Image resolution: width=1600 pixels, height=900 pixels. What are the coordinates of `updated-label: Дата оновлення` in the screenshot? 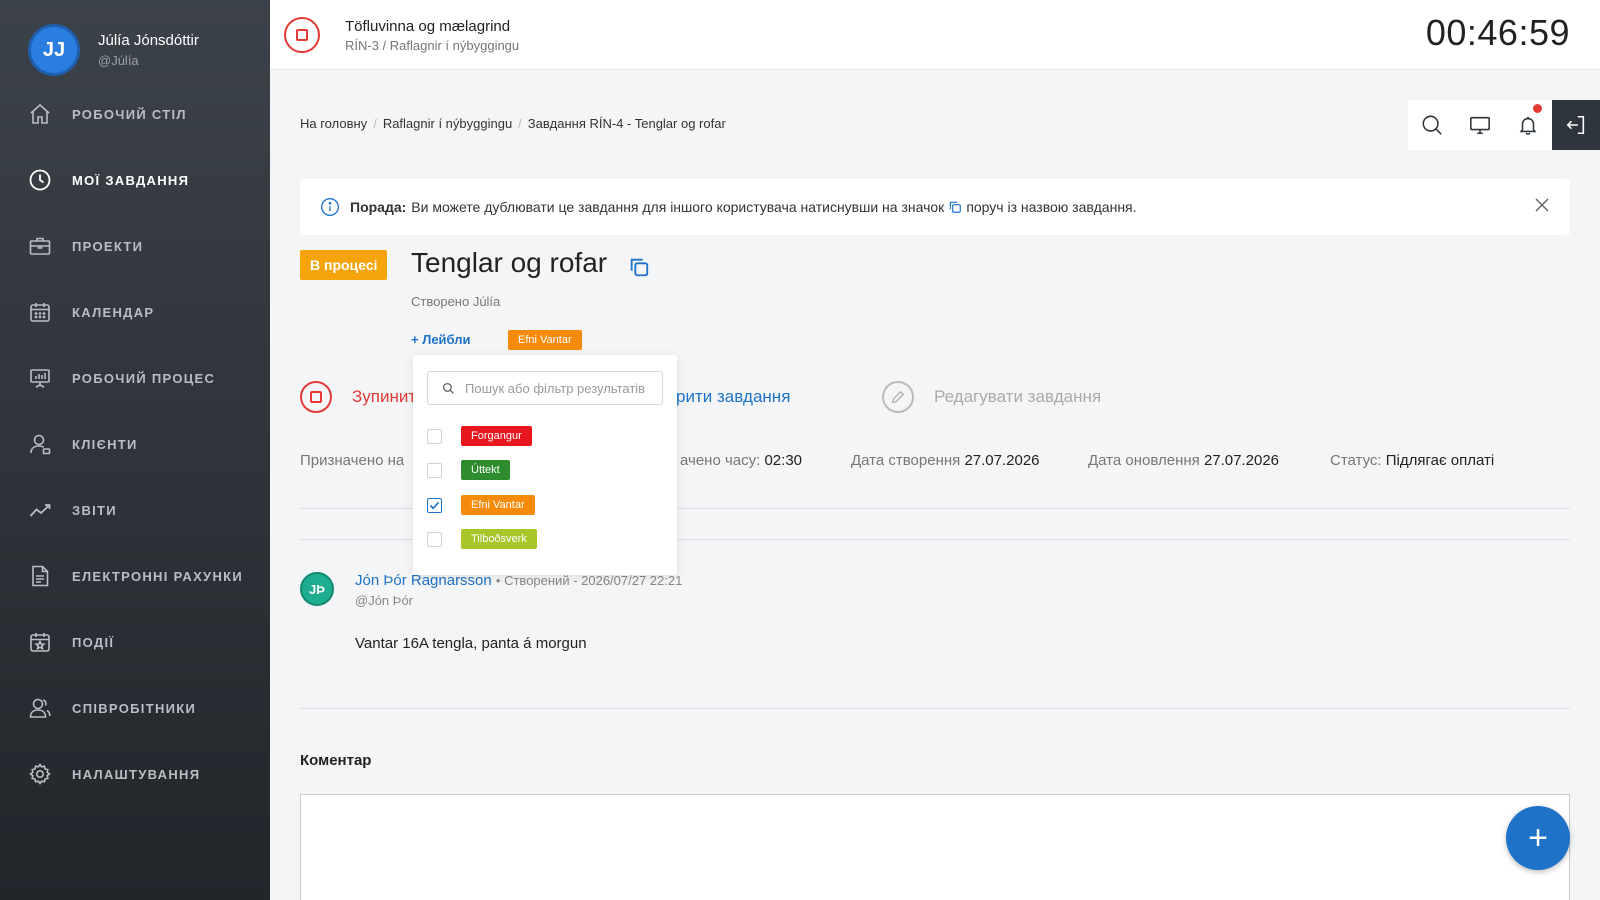 It's located at (1144, 460).